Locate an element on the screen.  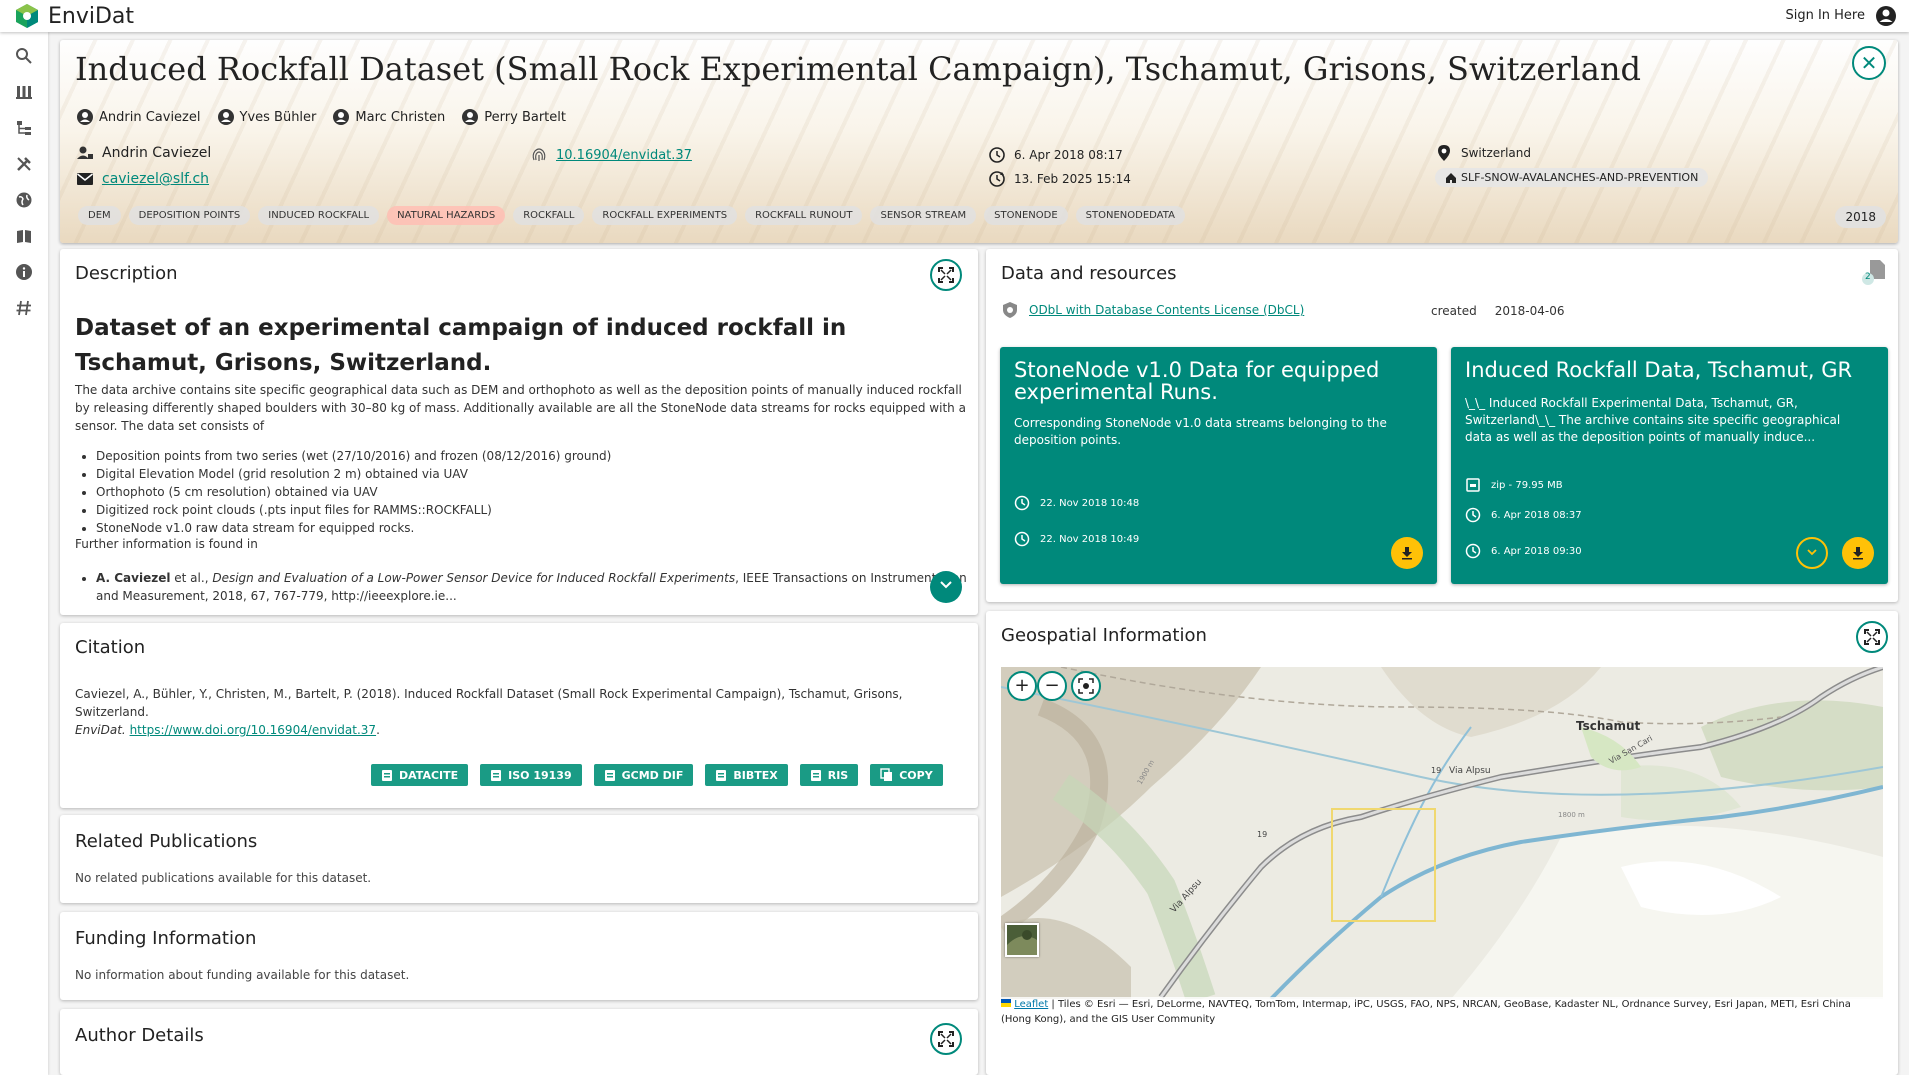
modified-row: 13. Feb 2025 15:14 is located at coordinates (1059, 179).